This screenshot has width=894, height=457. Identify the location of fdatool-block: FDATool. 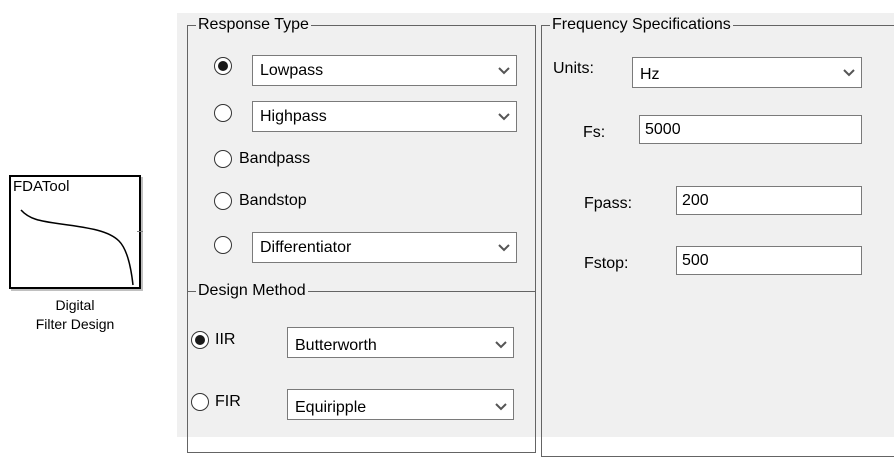
(75, 232).